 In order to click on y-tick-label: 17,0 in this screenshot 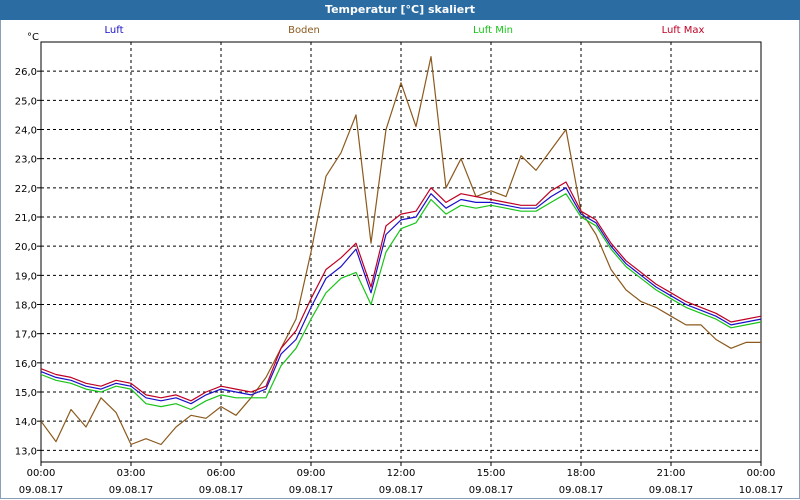, I will do `click(26, 335)`.